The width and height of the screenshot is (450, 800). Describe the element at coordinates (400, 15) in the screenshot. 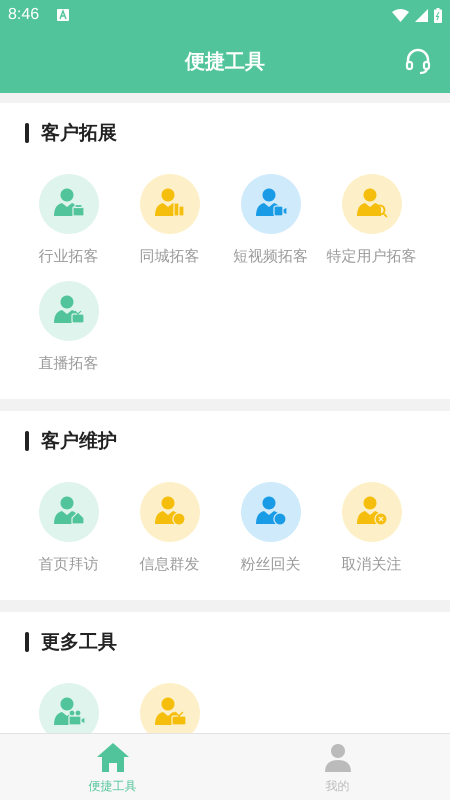

I see `wifi-icon` at that location.